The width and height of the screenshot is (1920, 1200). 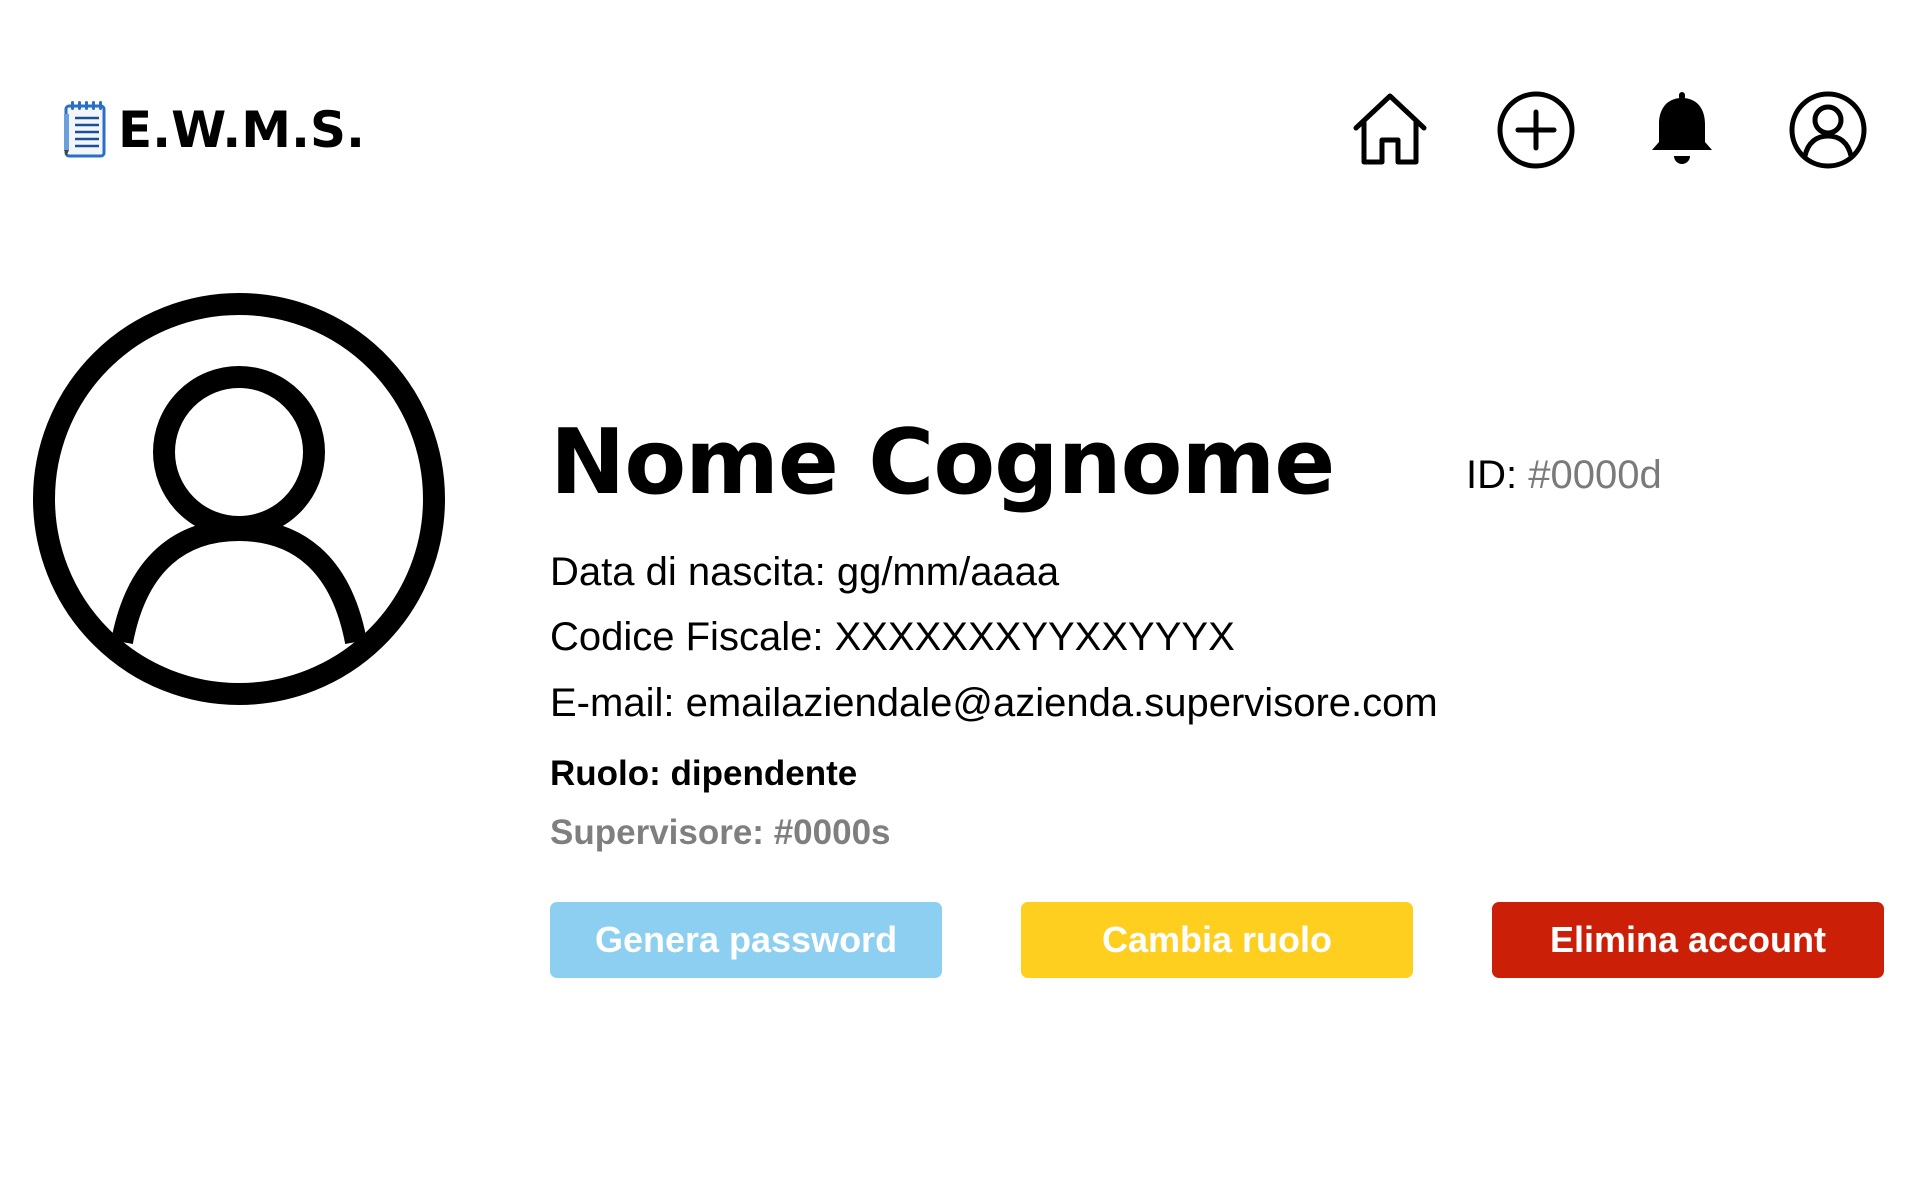 I want to click on codice-fiscale-row: Codice Fiscale: XXXXXXXYYXXYYYX, so click(x=892, y=637).